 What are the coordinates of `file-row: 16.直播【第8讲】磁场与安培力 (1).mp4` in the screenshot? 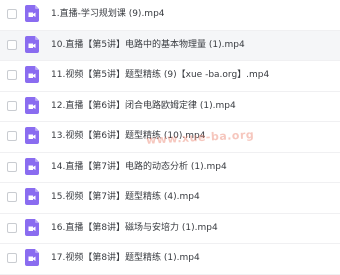 It's located at (170, 229).